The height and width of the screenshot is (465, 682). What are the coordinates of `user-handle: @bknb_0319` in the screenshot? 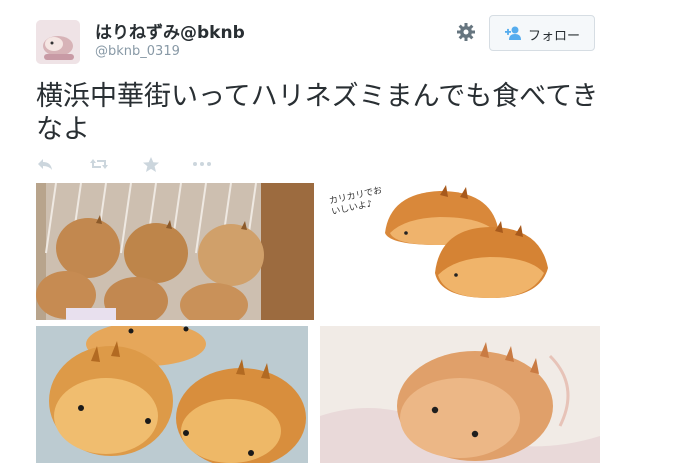 It's located at (137, 51).